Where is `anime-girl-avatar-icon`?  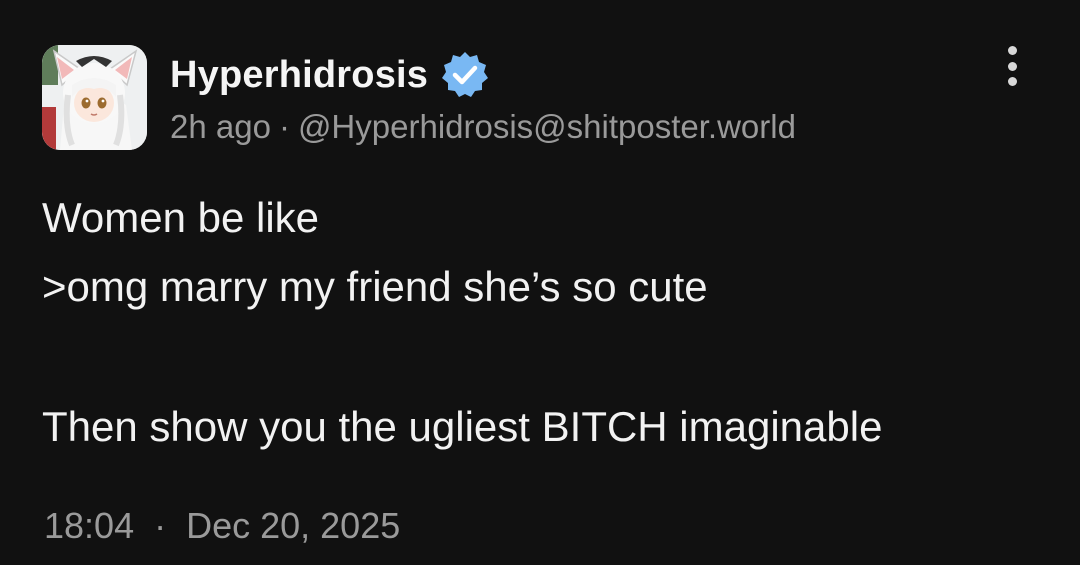 anime-girl-avatar-icon is located at coordinates (94, 97).